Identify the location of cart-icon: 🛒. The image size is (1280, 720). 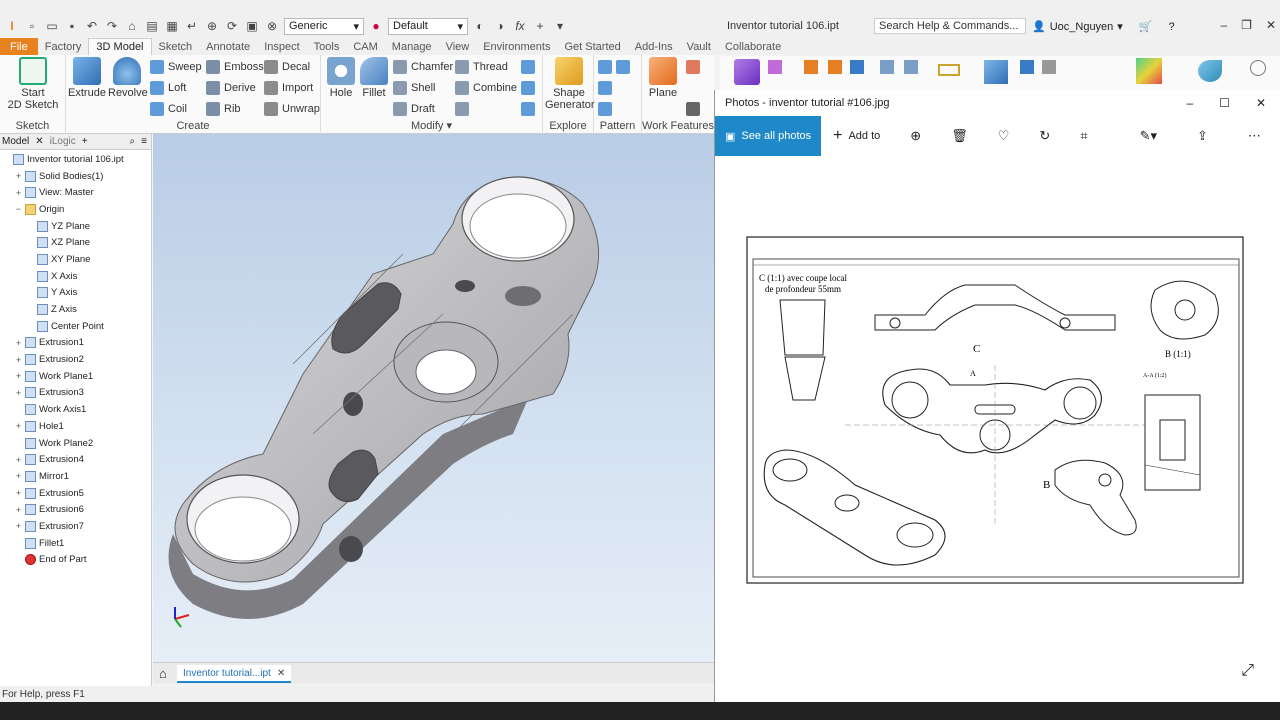
(1146, 26).